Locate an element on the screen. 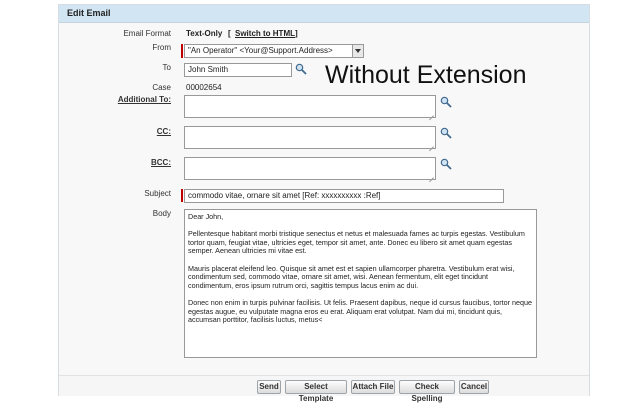  cc-lookup-icon is located at coordinates (446, 133).